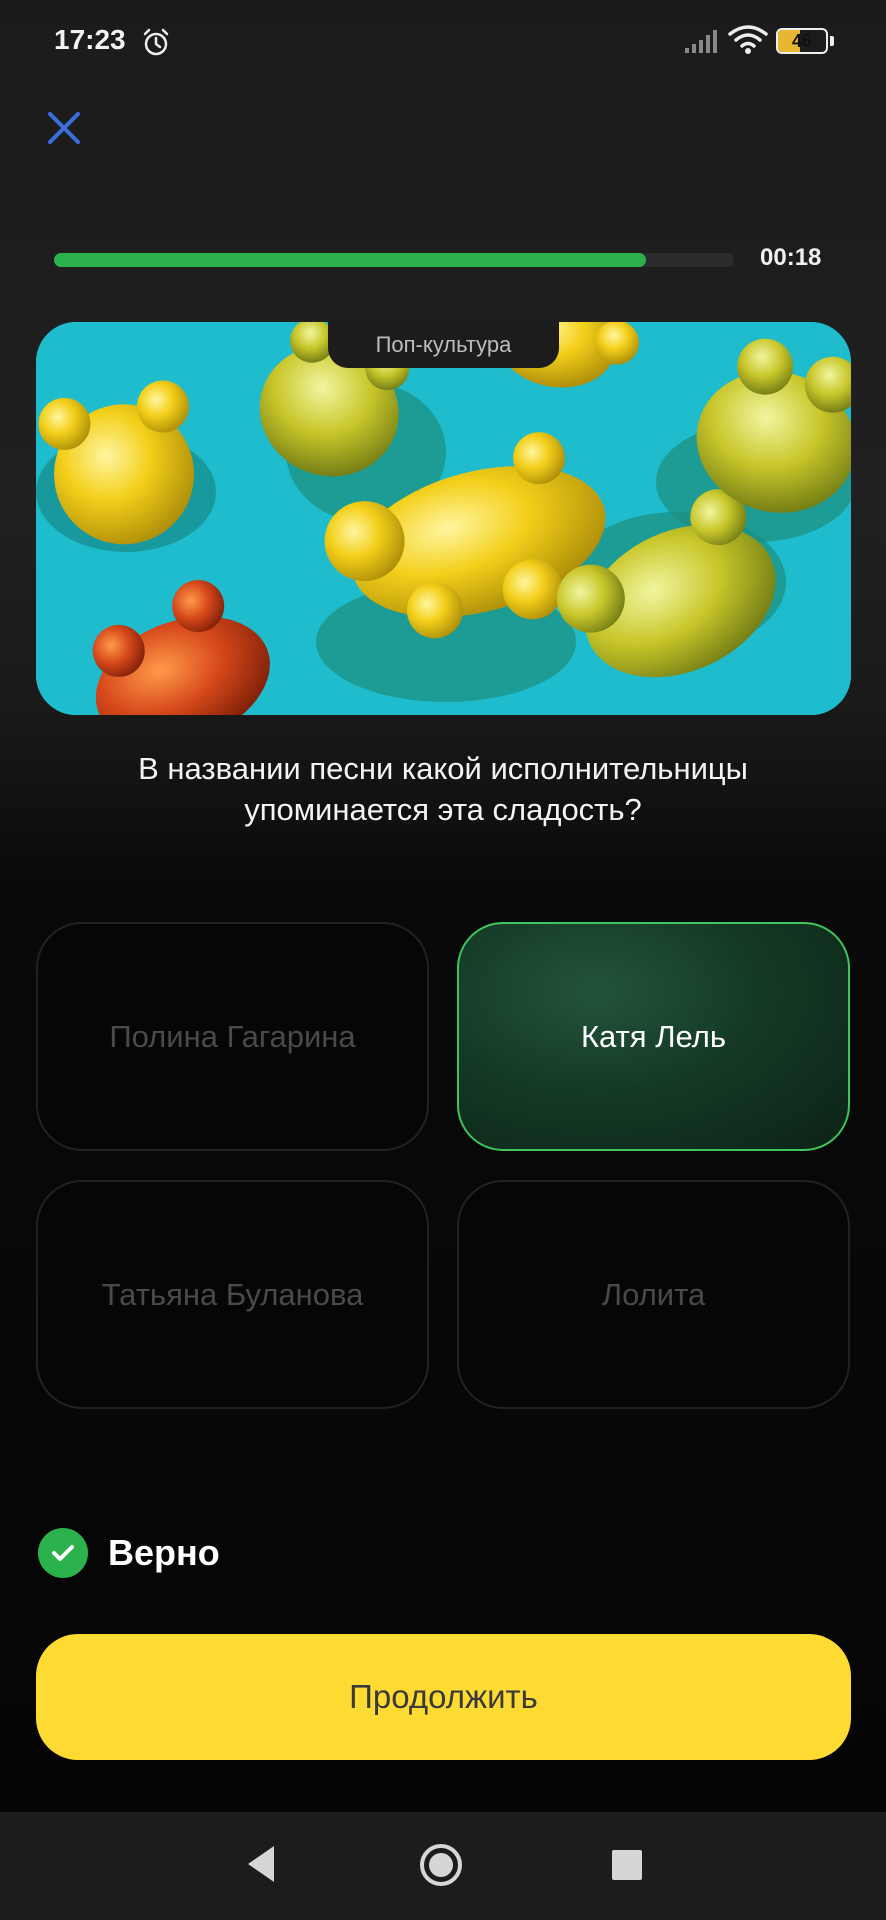  Describe the element at coordinates (791, 257) in the screenshot. I see `timer: 00:18` at that location.